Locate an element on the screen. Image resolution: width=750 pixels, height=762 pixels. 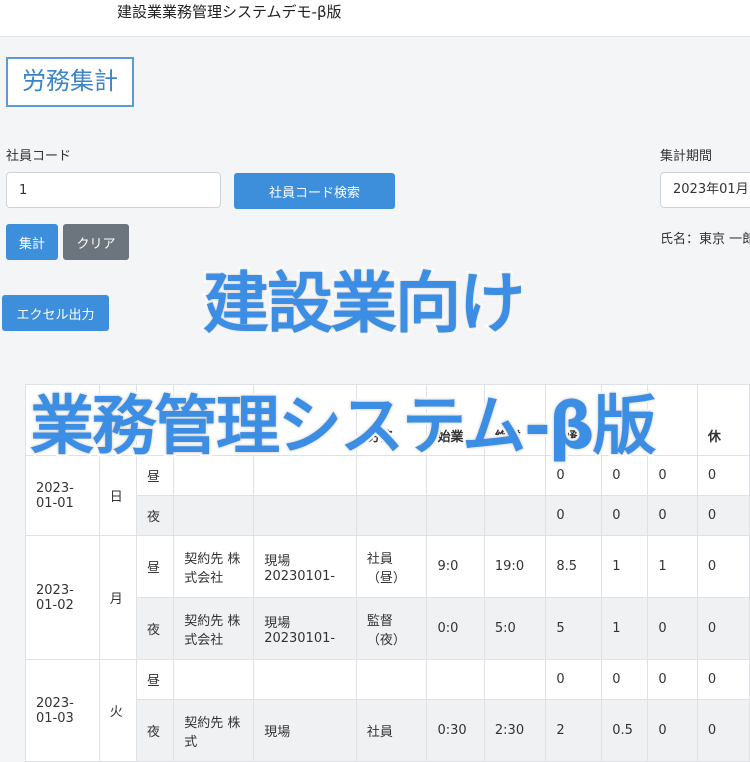
table-row: 2023-01-03 火 昼 0 0 0 0 is located at coordinates (387, 710).